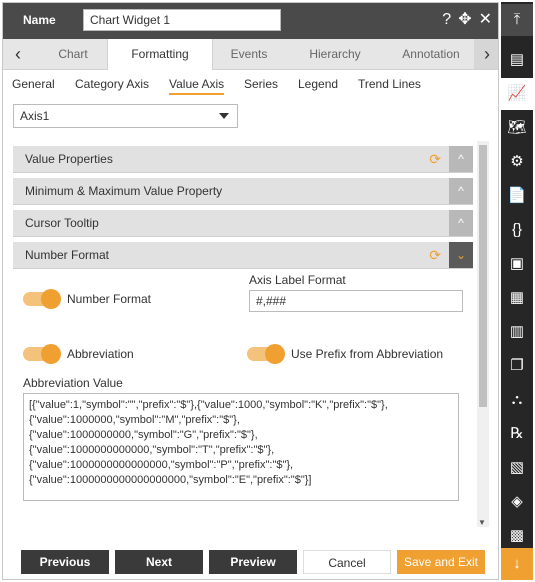  Describe the element at coordinates (33, 84) in the screenshot. I see `subtab-general: General` at that location.